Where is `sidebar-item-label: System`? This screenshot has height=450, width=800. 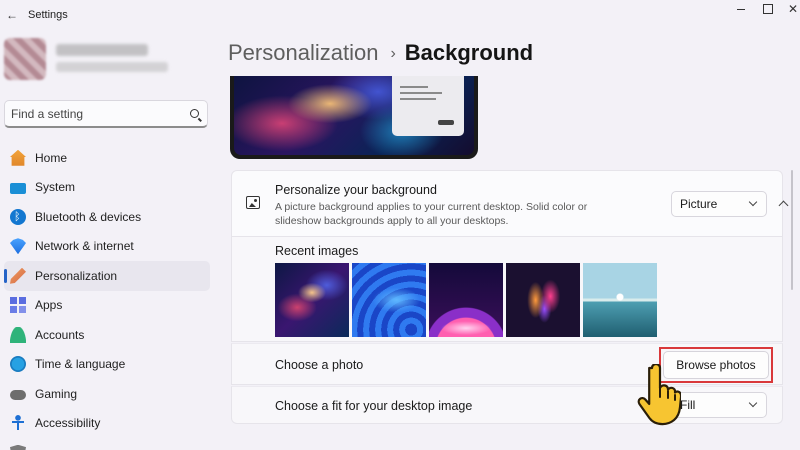
sidebar-item-label: System is located at coordinates (55, 187).